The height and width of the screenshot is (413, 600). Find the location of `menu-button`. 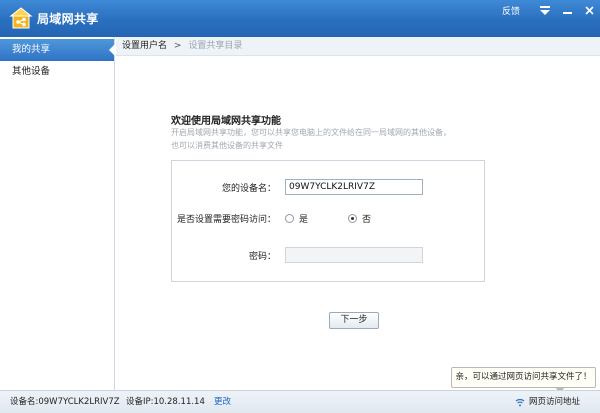

menu-button is located at coordinates (545, 10).